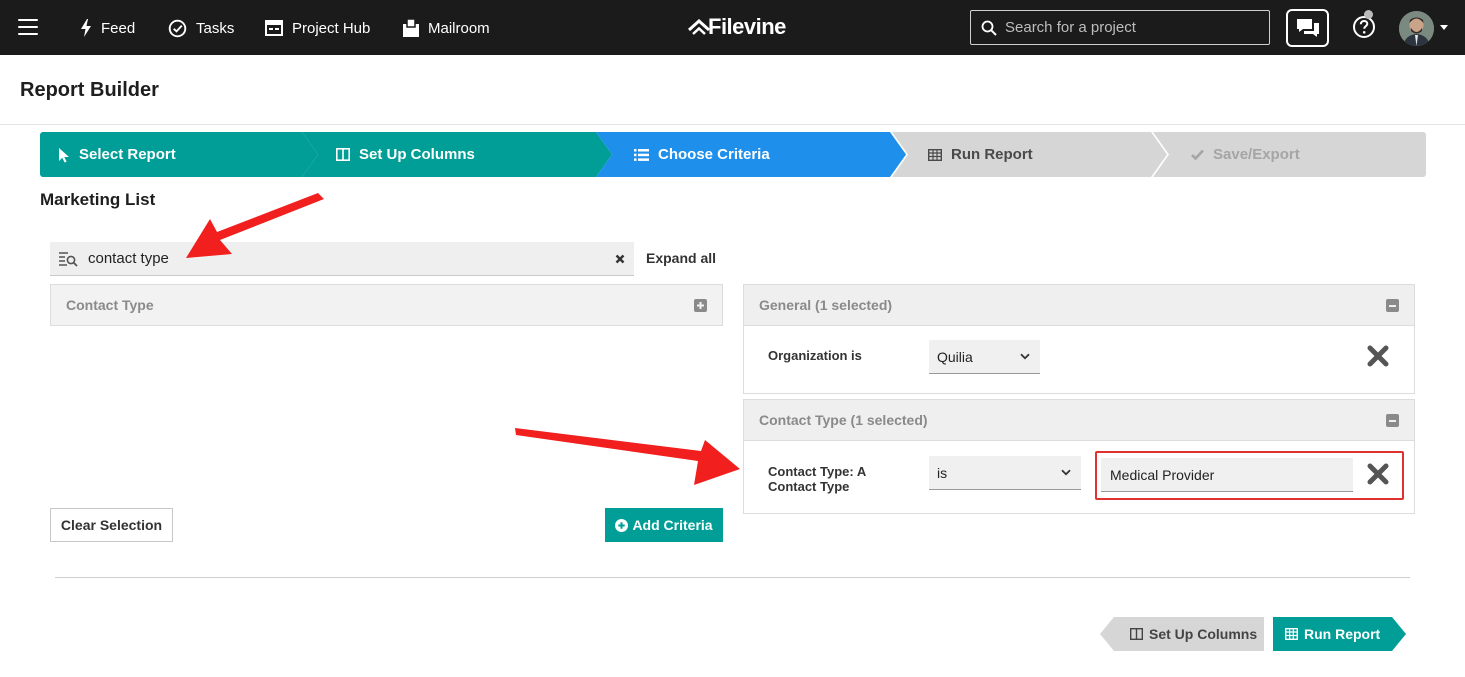 The height and width of the screenshot is (677, 1465). I want to click on plus-square-icon, so click(700, 305).